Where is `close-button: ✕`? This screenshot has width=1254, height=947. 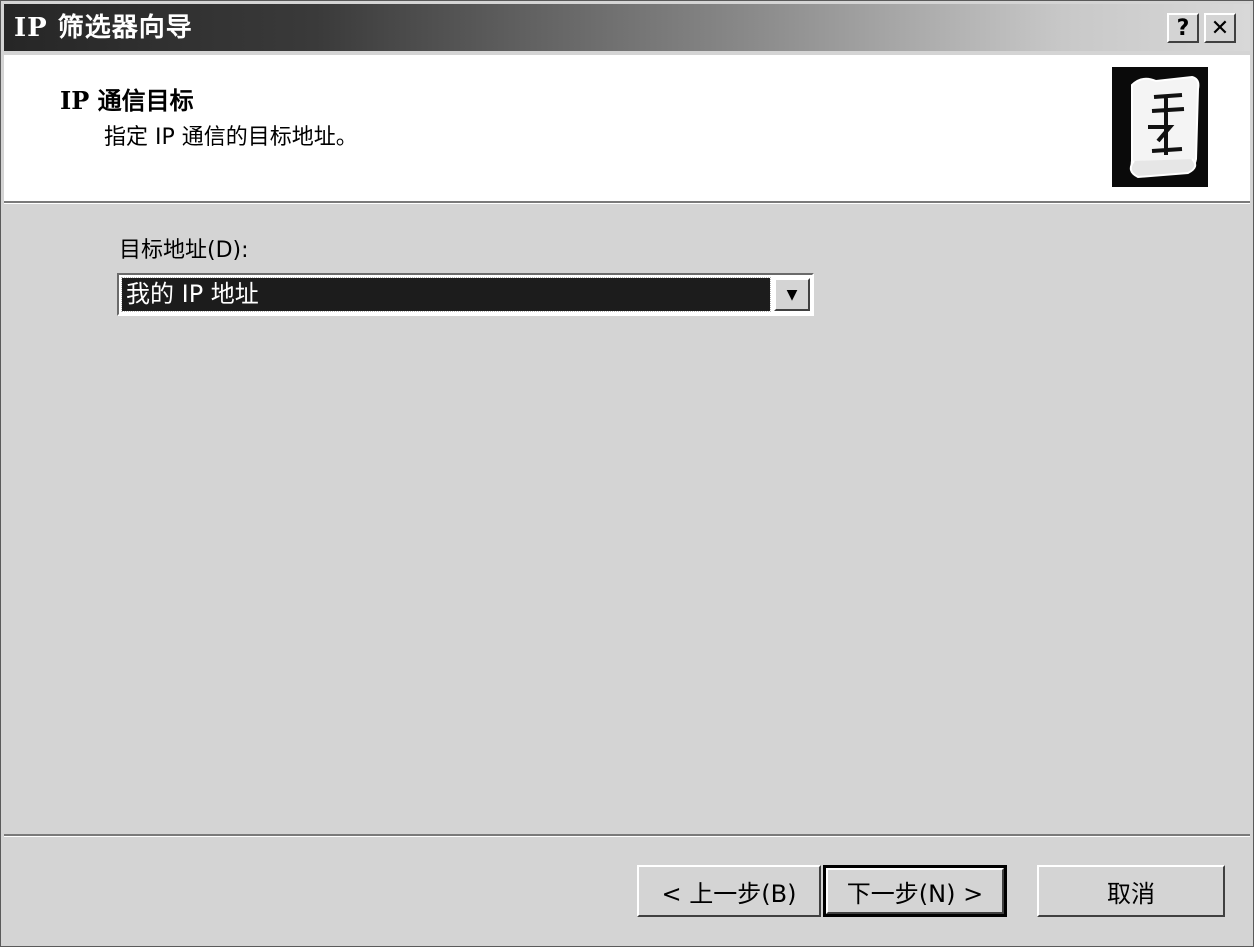
close-button: ✕ is located at coordinates (1220, 28).